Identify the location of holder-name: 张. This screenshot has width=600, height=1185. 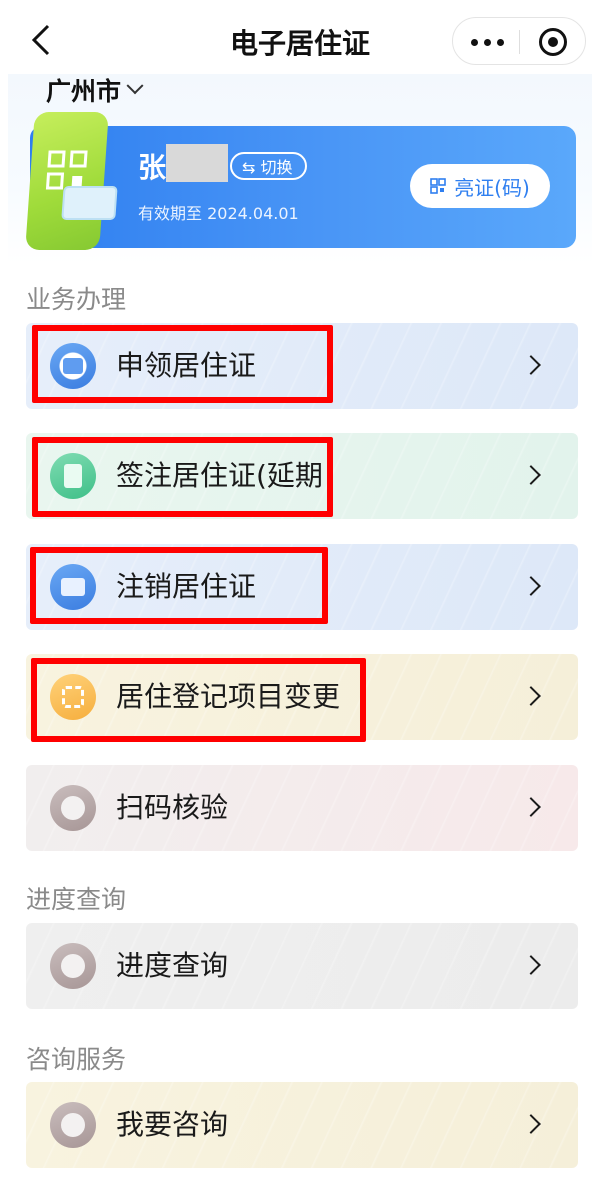
(152, 167).